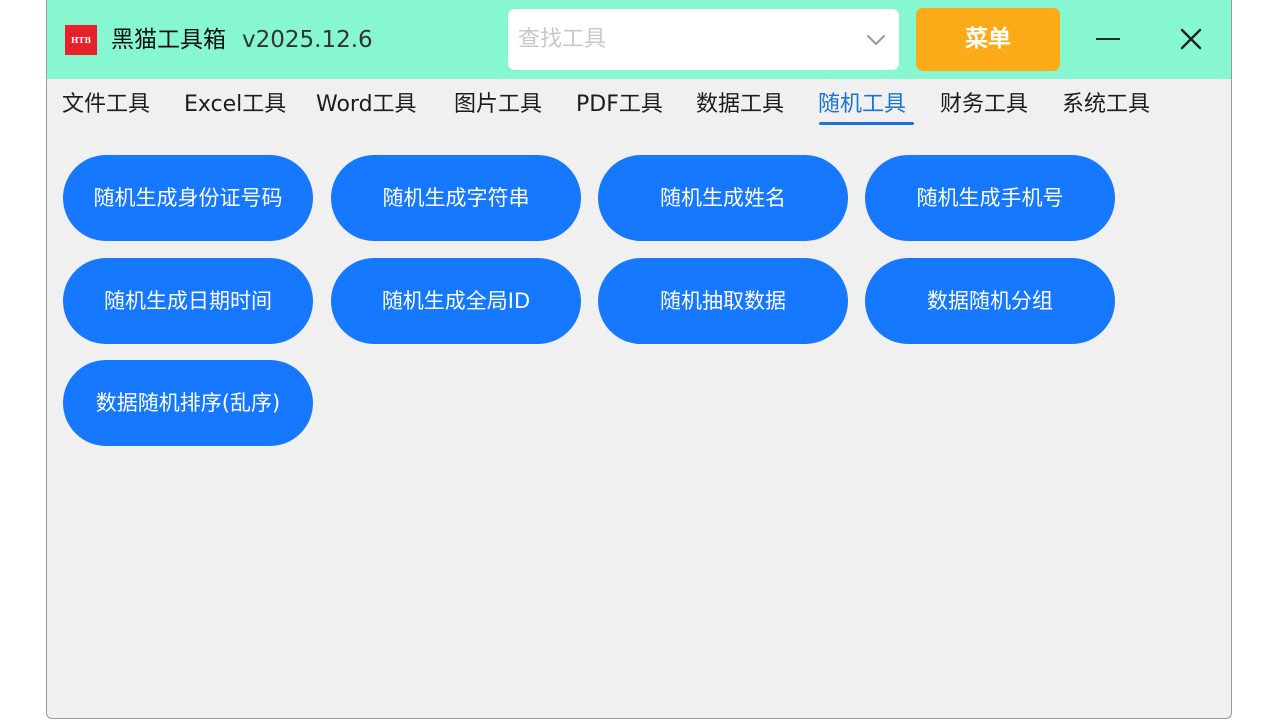 The width and height of the screenshot is (1280, 720). I want to click on random-group-button: 数据随机分组, so click(990, 301).